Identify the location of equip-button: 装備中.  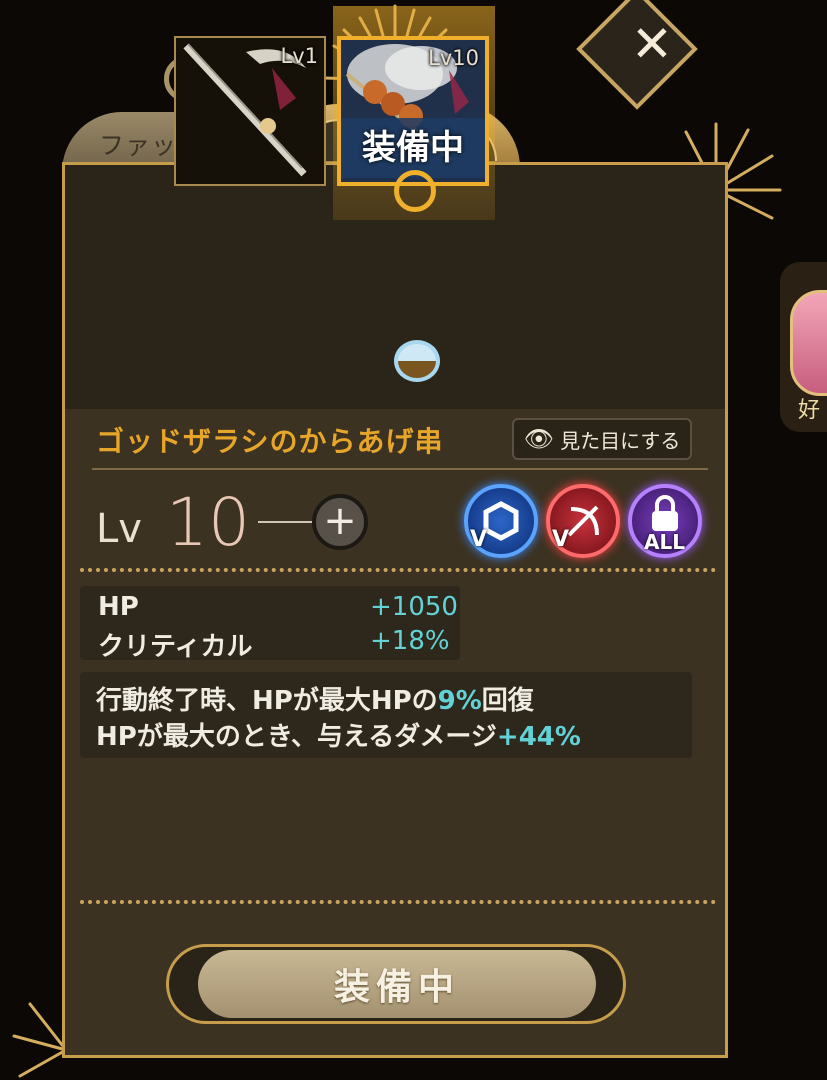
(397, 984).